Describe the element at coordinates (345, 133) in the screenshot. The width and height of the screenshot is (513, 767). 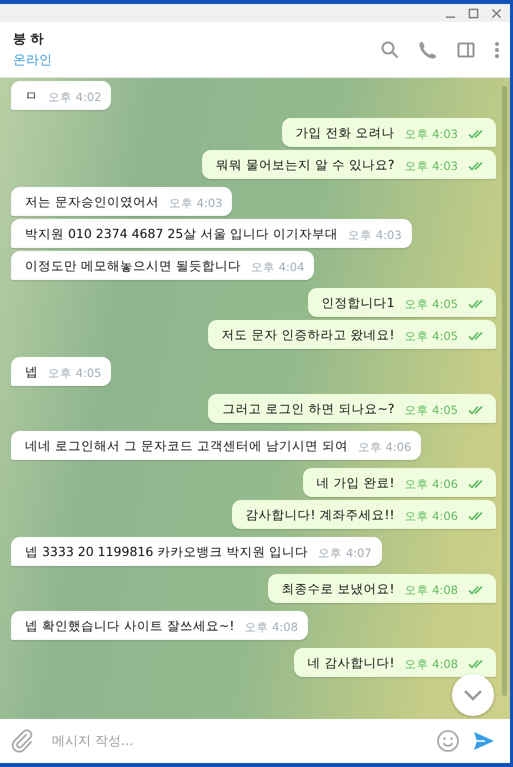
I see `message-text: 가입 전화 오려나` at that location.